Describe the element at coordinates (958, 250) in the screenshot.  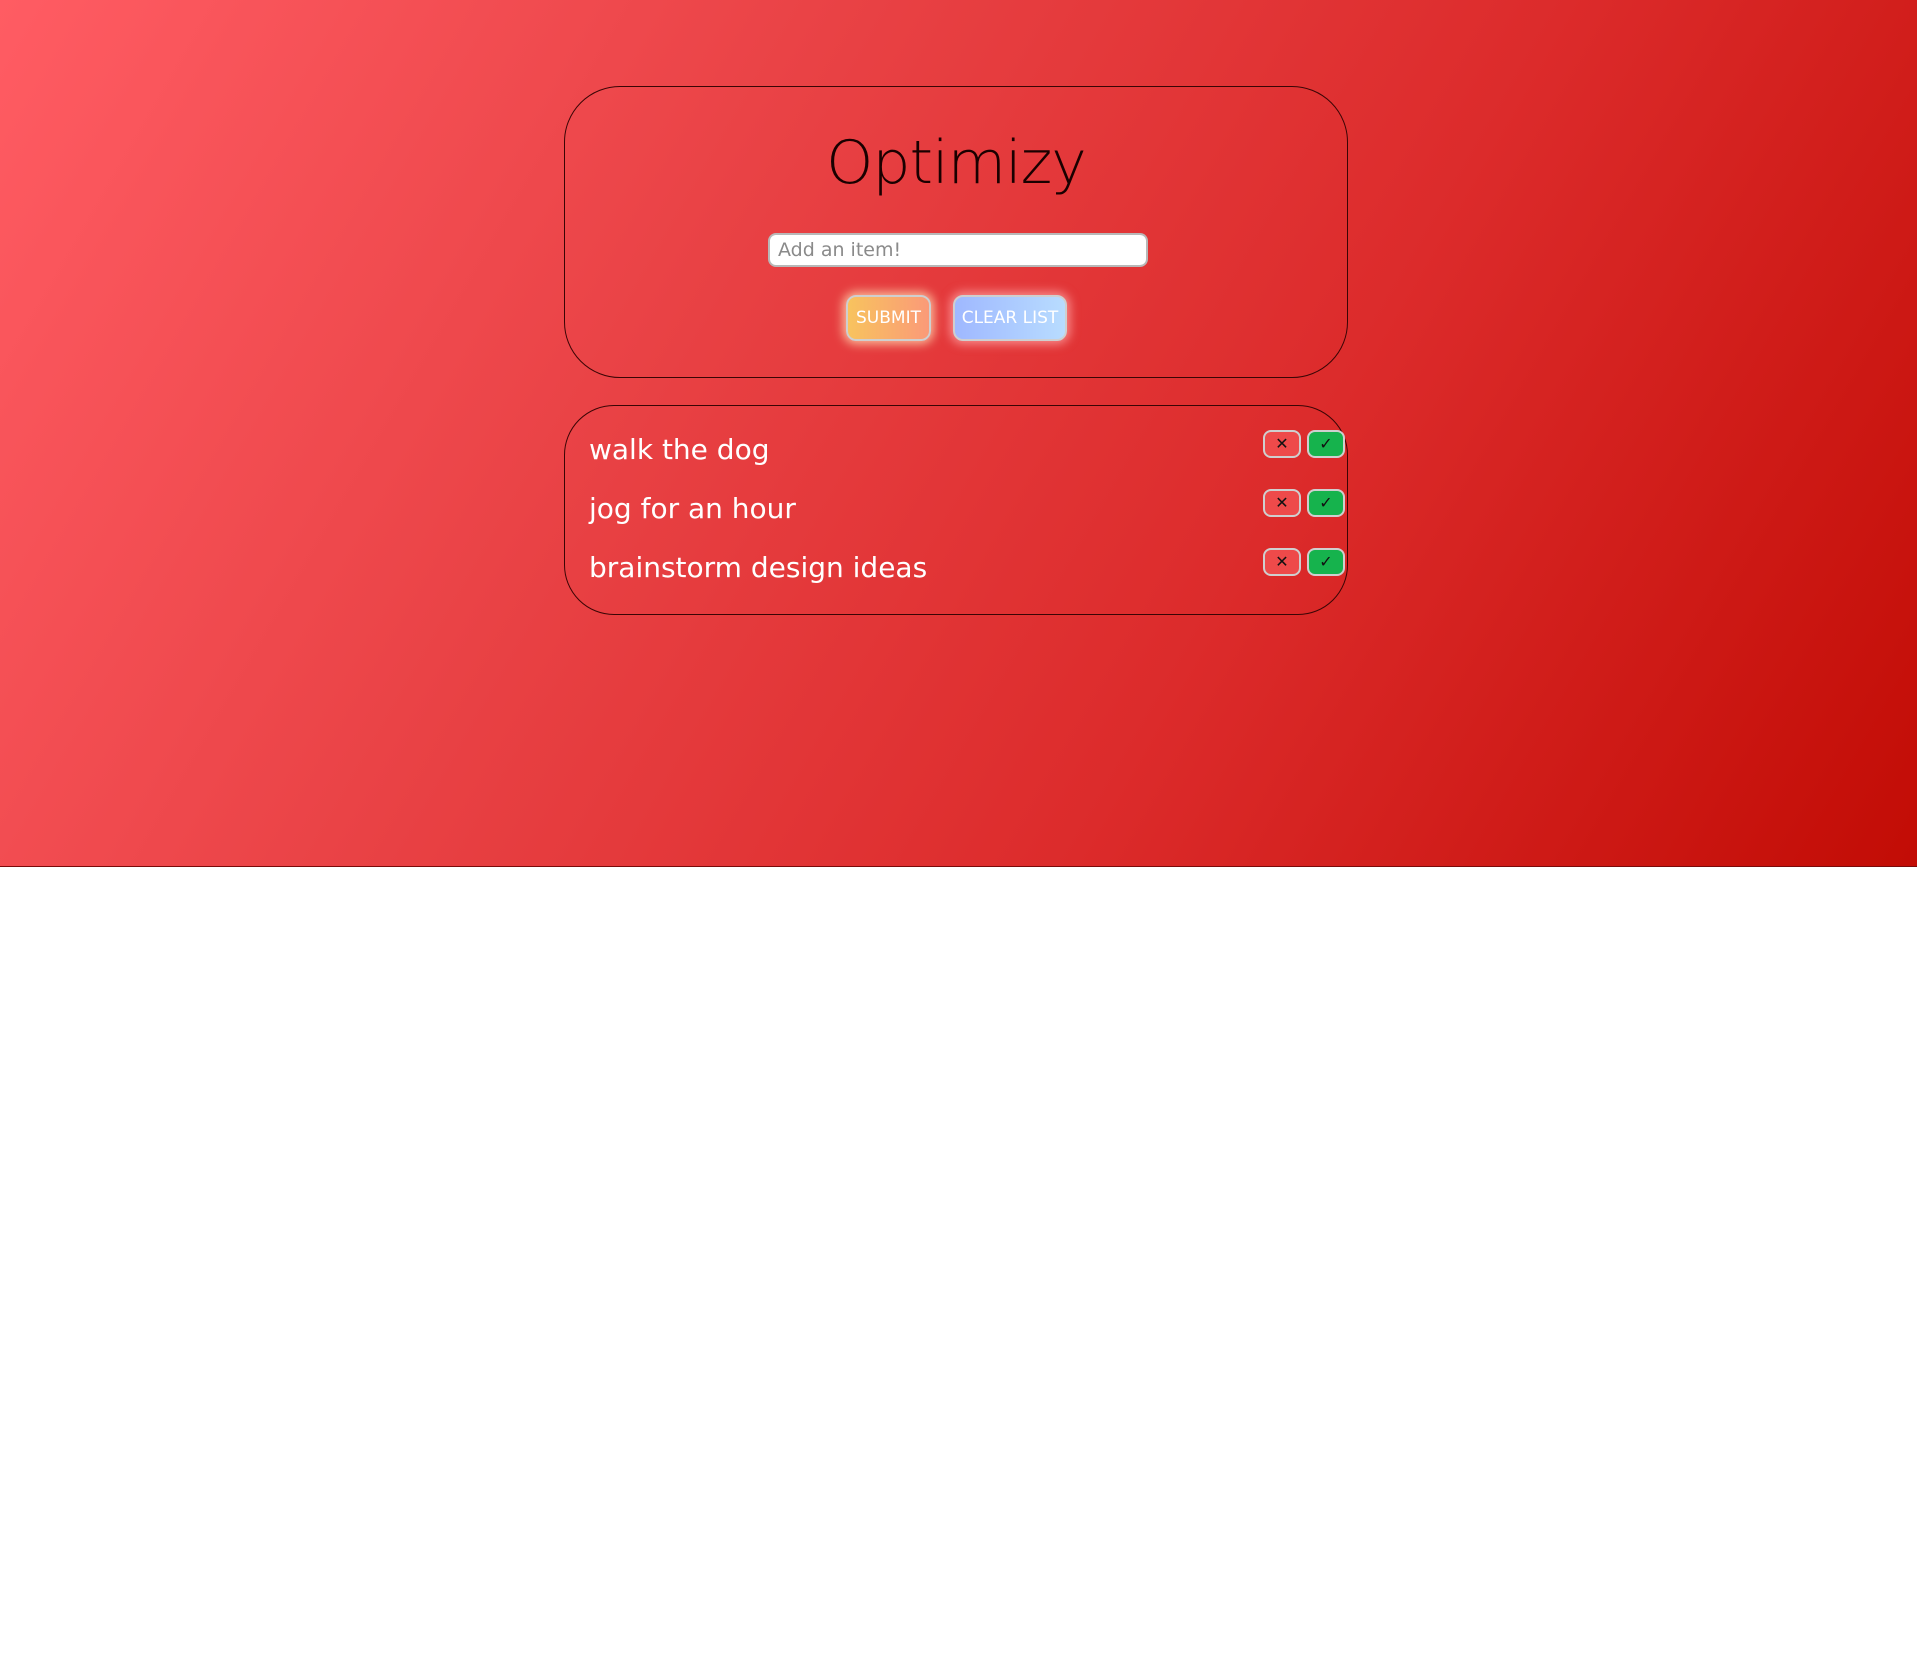
I see `add-item-input` at that location.